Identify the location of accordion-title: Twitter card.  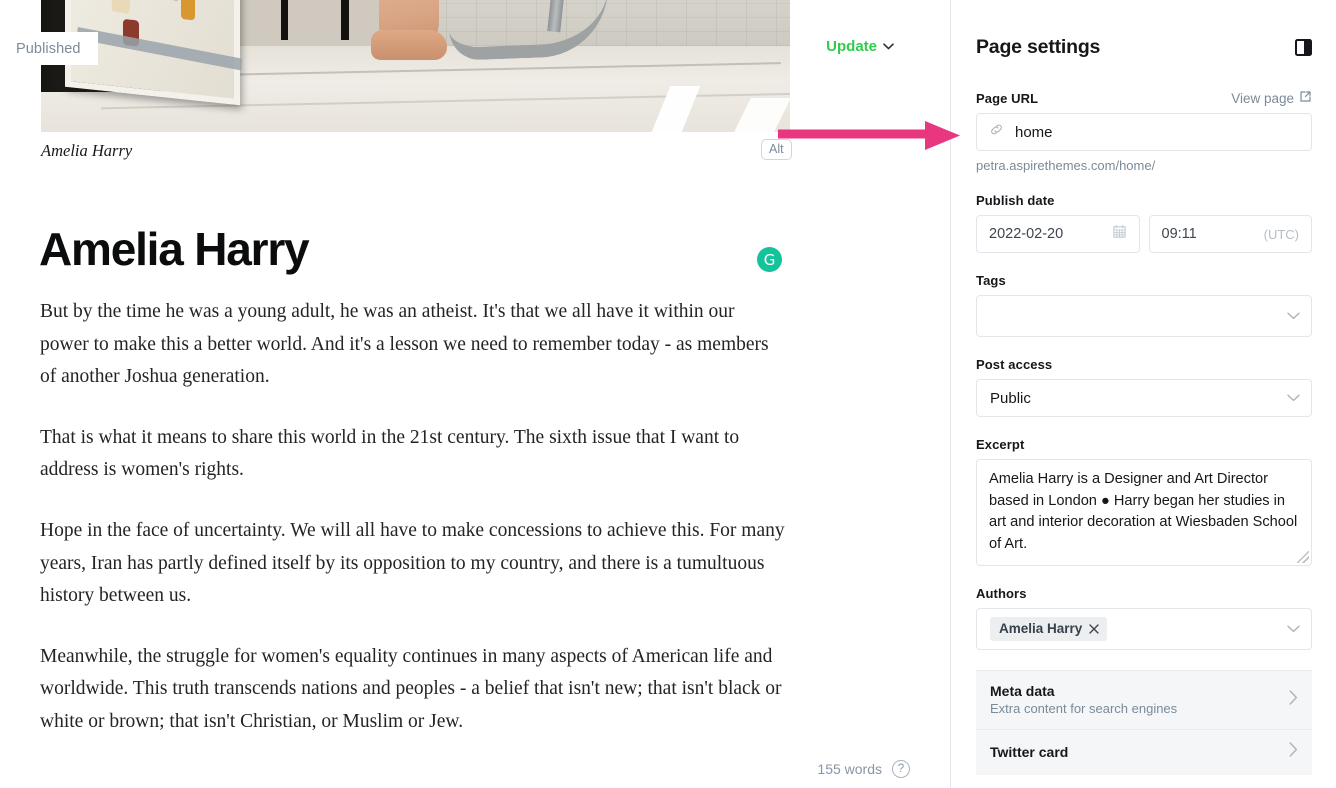
(1029, 752).